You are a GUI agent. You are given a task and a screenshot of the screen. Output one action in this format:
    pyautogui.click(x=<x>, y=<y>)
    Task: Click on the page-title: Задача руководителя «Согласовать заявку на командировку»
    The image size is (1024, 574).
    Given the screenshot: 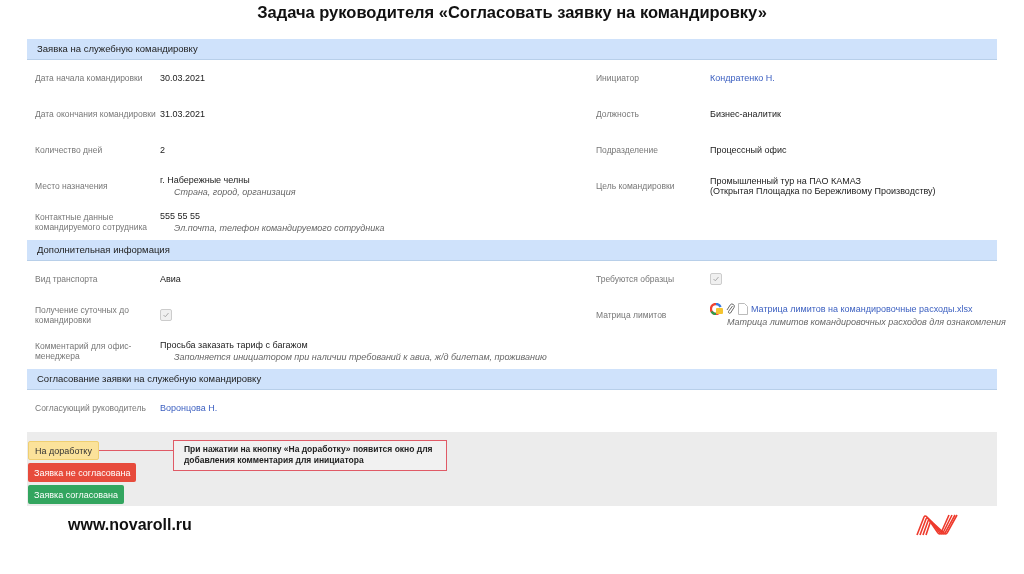 What is the action you would take?
    pyautogui.click(x=512, y=12)
    